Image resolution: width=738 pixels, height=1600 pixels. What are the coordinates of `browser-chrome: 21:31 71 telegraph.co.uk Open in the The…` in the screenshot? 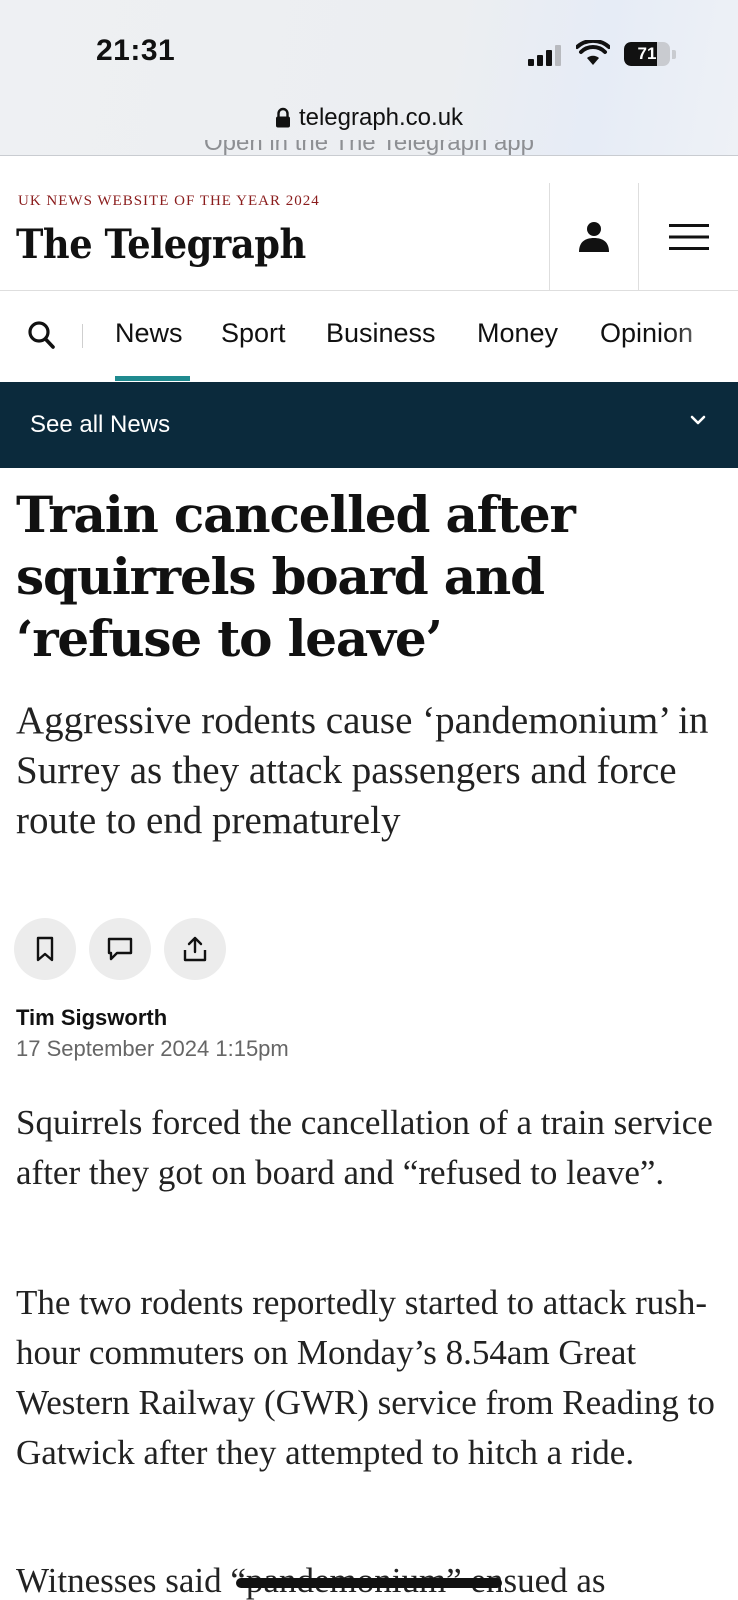 It's located at (369, 78).